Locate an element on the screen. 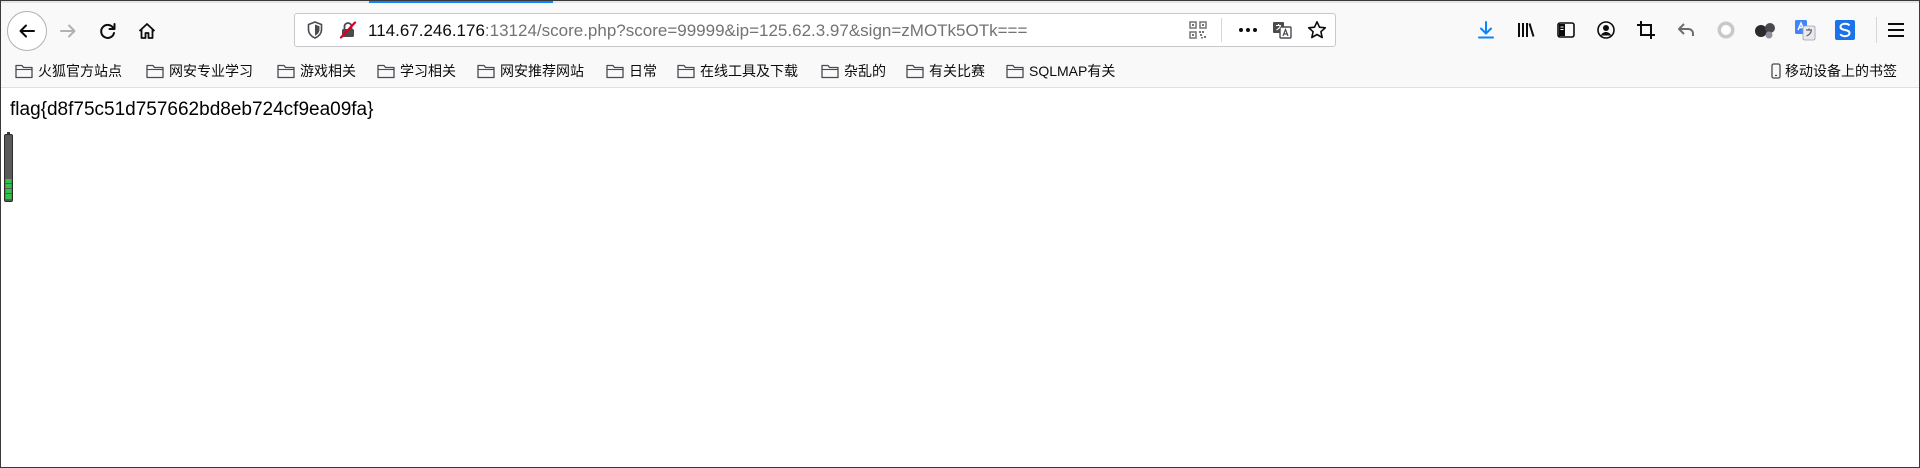 This screenshot has height=468, width=1920. mobile-bookmarks: 移动设备上的书签 is located at coordinates (1834, 71).